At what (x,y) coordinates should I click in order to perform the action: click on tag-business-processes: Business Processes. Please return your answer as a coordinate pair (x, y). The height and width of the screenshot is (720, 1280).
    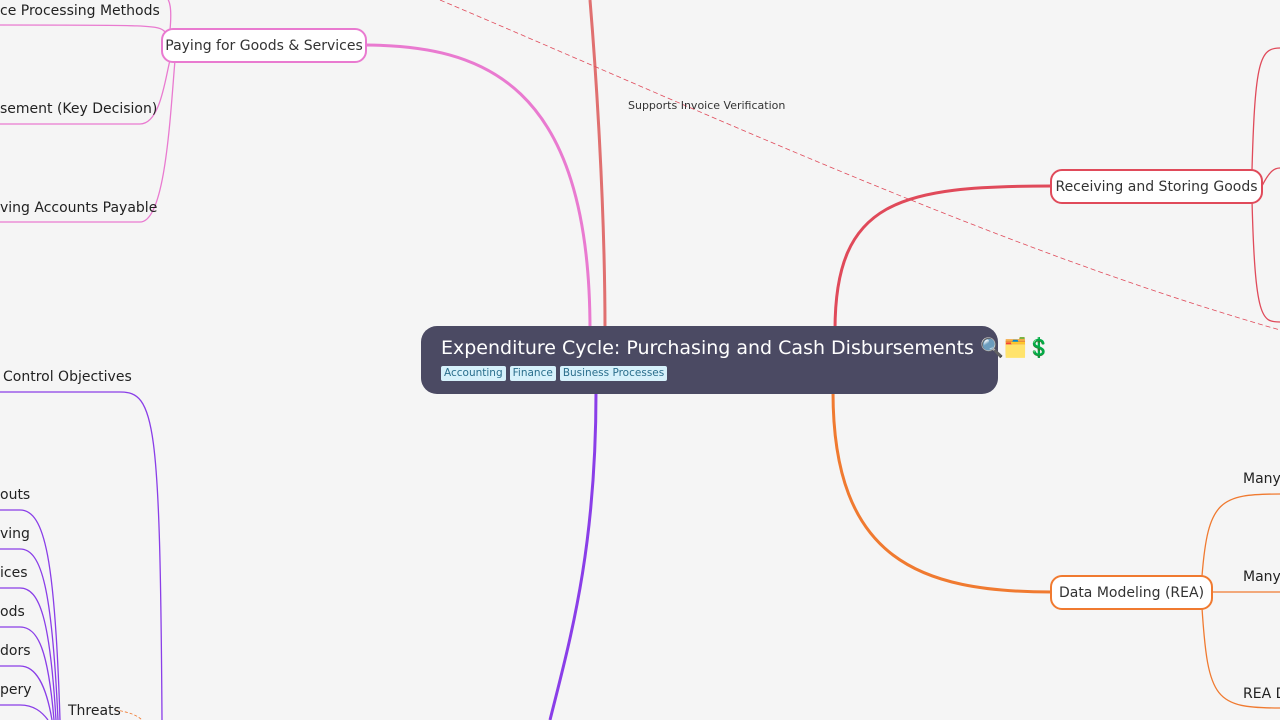
    Looking at the image, I should click on (613, 373).